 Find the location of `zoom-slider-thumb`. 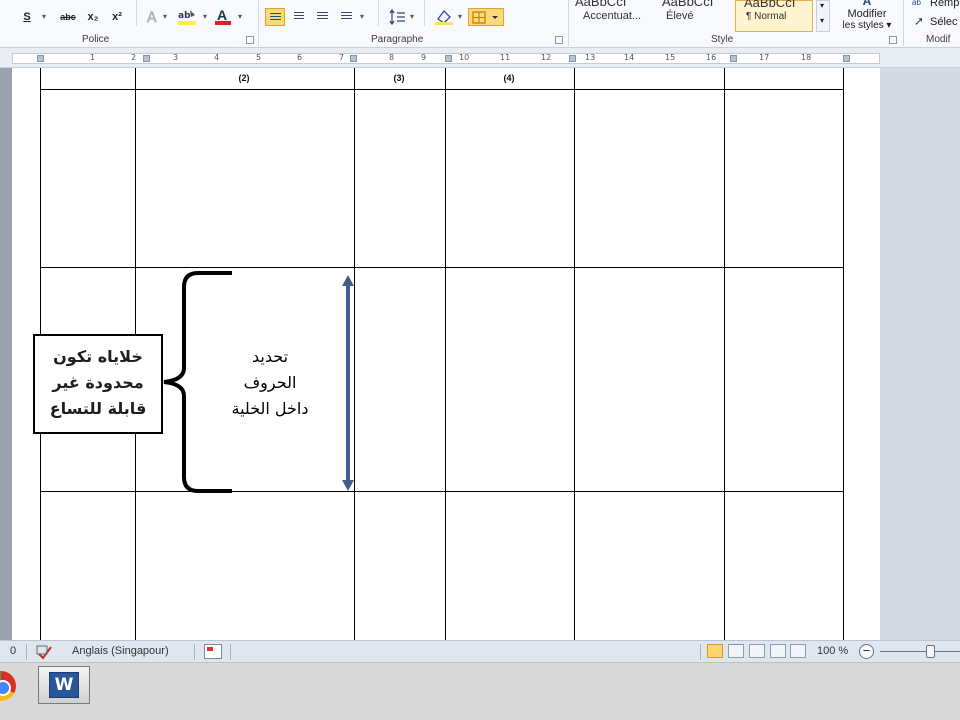

zoom-slider-thumb is located at coordinates (930, 651).